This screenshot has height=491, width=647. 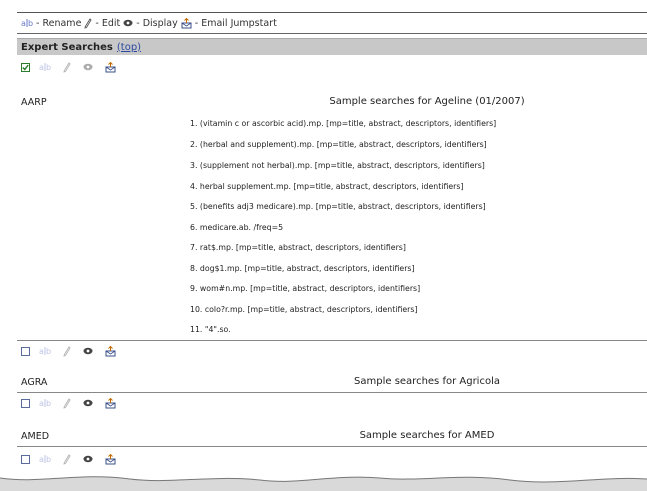 I want to click on row-actions-agra: ab, so click(x=72, y=351).